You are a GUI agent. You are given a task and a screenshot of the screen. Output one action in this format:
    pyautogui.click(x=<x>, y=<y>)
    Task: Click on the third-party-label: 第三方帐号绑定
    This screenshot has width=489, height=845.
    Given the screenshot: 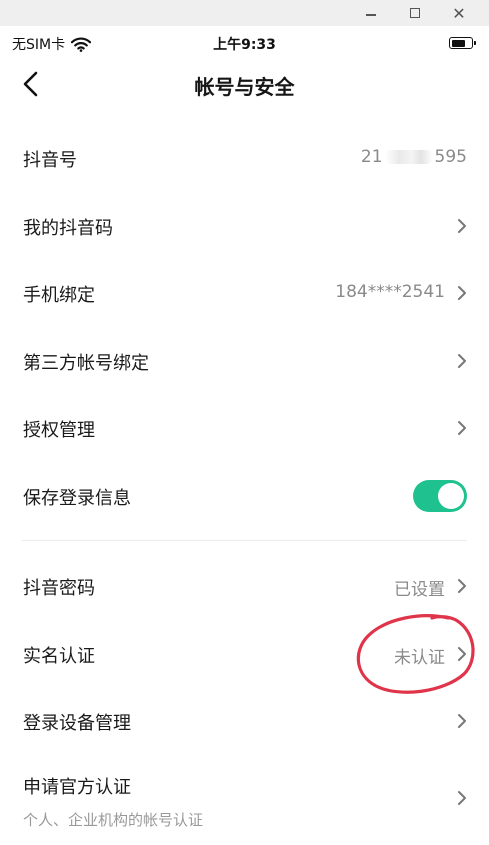 What is the action you would take?
    pyautogui.click(x=86, y=363)
    